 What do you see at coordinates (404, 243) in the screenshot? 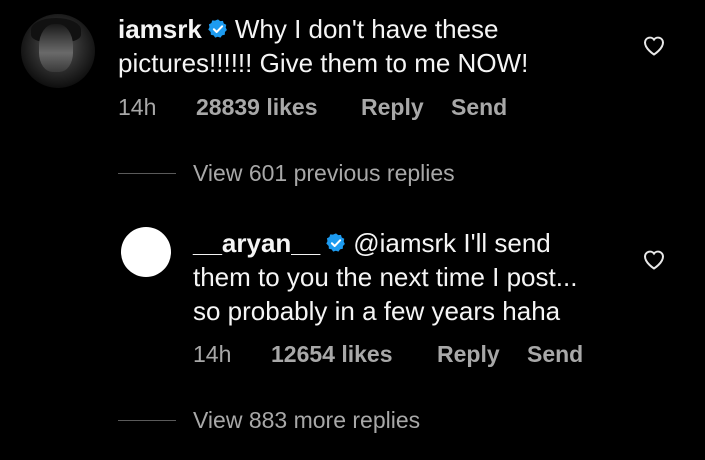
I see `reply-mention: @iamsrk` at bounding box center [404, 243].